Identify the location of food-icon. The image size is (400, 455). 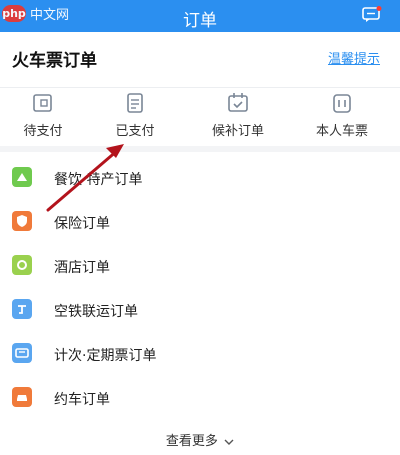
(22, 177).